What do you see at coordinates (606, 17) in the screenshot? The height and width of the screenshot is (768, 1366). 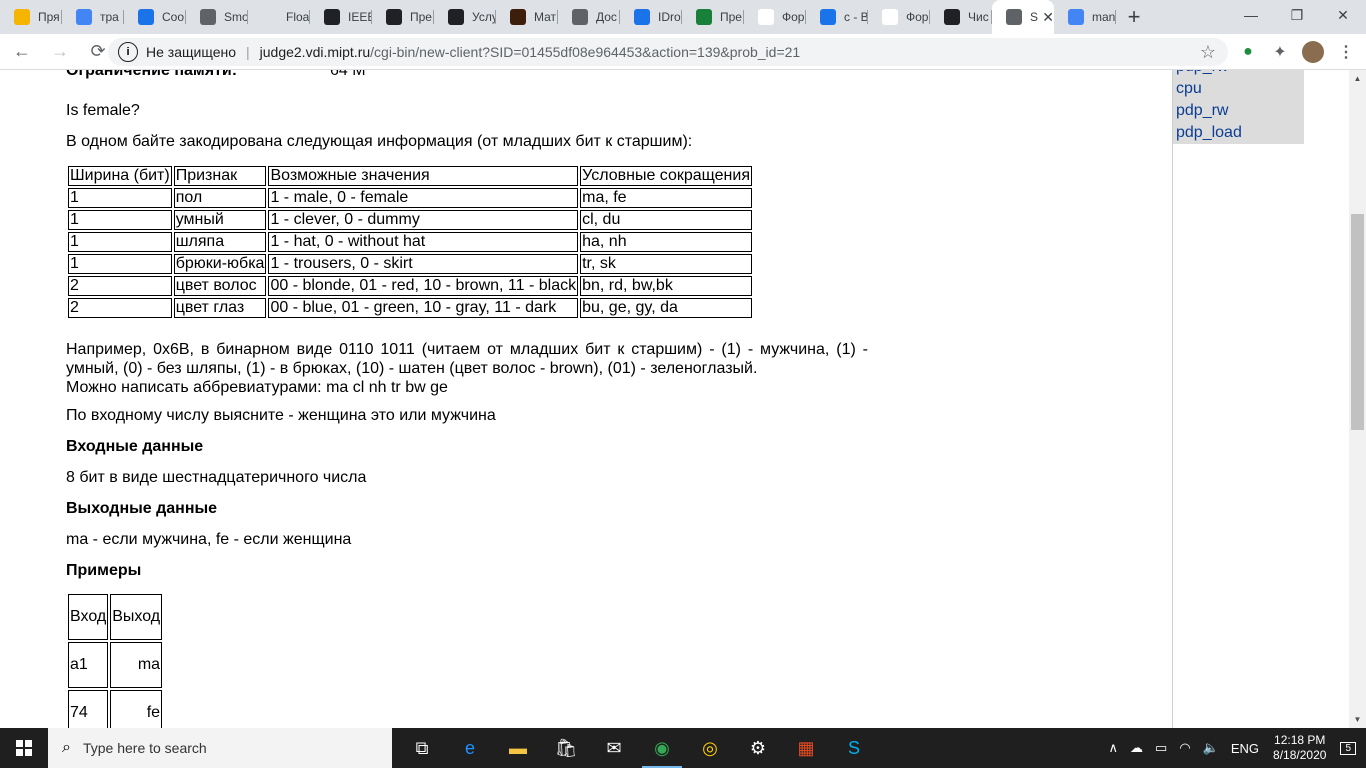 I see `tab-title: Дос` at bounding box center [606, 17].